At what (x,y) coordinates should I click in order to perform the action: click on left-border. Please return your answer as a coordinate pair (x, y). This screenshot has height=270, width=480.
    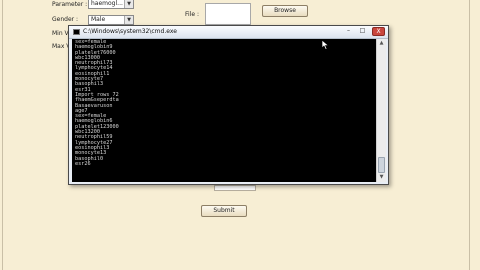
    Looking at the image, I should click on (2, 135).